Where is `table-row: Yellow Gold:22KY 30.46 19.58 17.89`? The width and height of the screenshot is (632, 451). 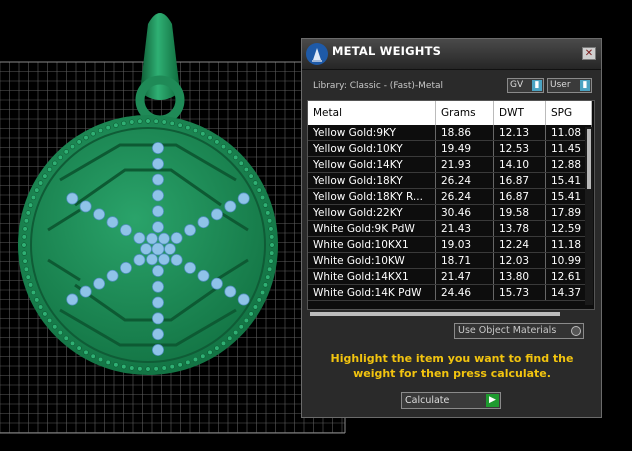 table-row: Yellow Gold:22KY 30.46 19.58 17.89 is located at coordinates (450, 212).